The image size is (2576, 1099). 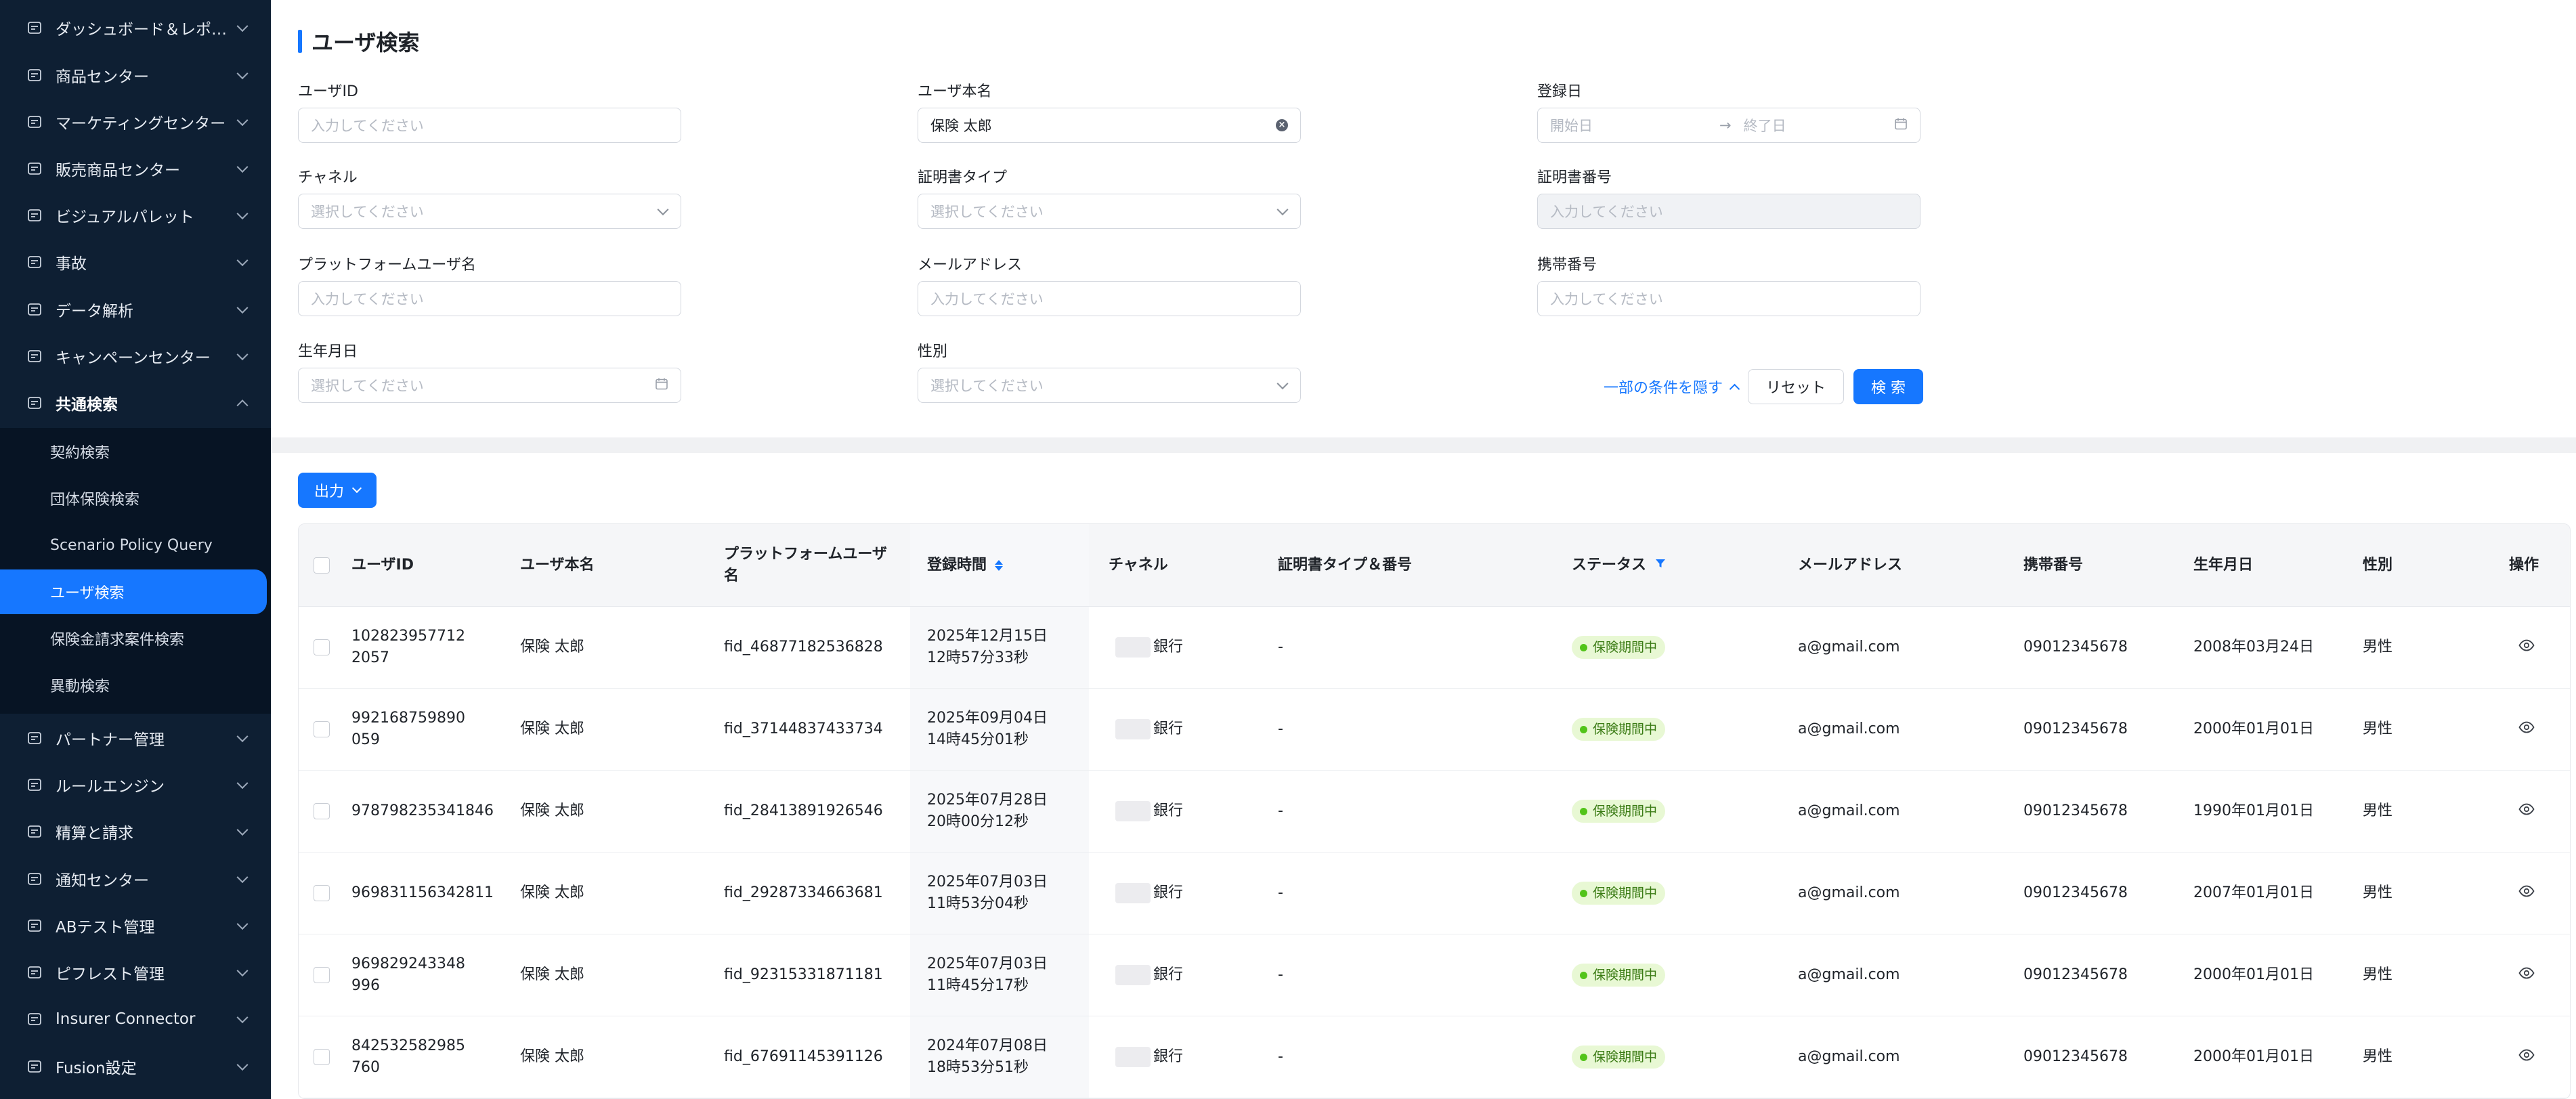 What do you see at coordinates (135, 831) in the screenshot?
I see `sidebar-item-11: 精算と請求` at bounding box center [135, 831].